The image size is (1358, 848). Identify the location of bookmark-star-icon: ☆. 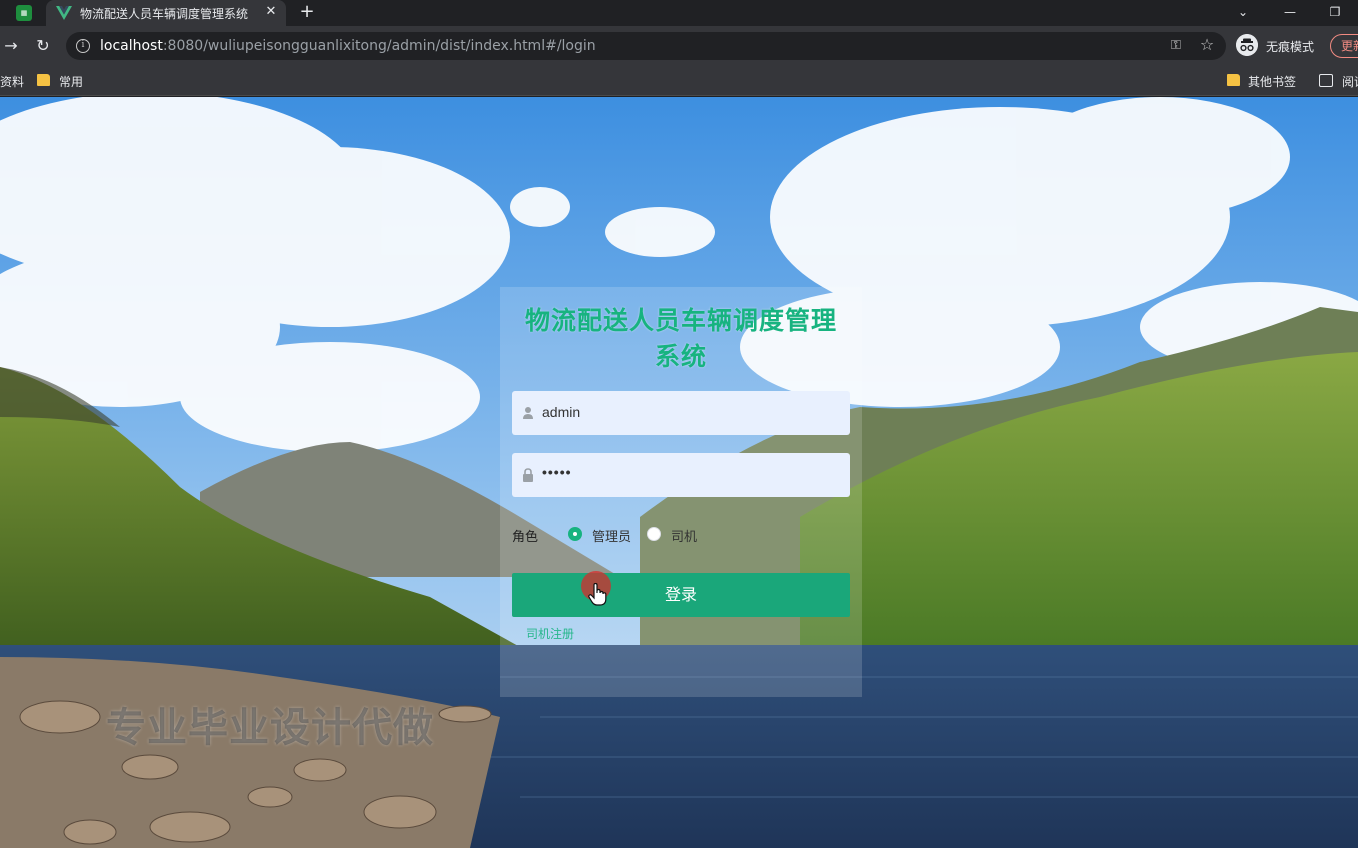
(1207, 45).